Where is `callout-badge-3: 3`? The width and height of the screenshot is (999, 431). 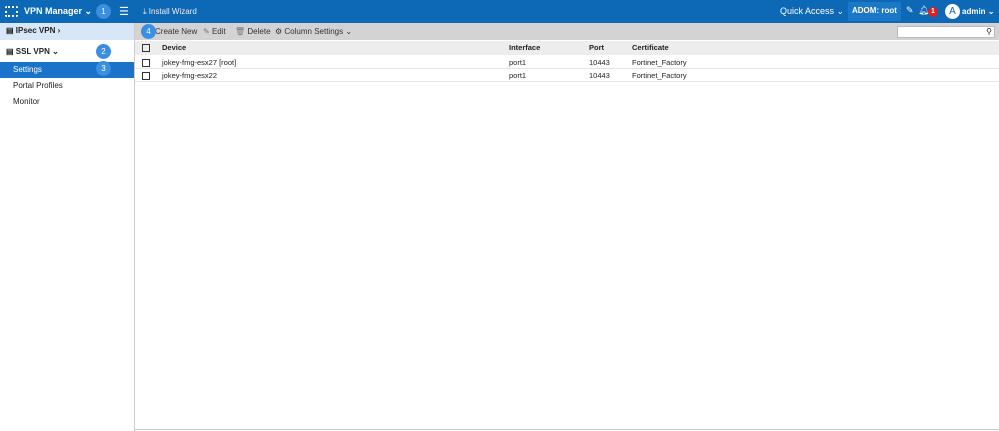
callout-badge-3: 3 is located at coordinates (103, 68).